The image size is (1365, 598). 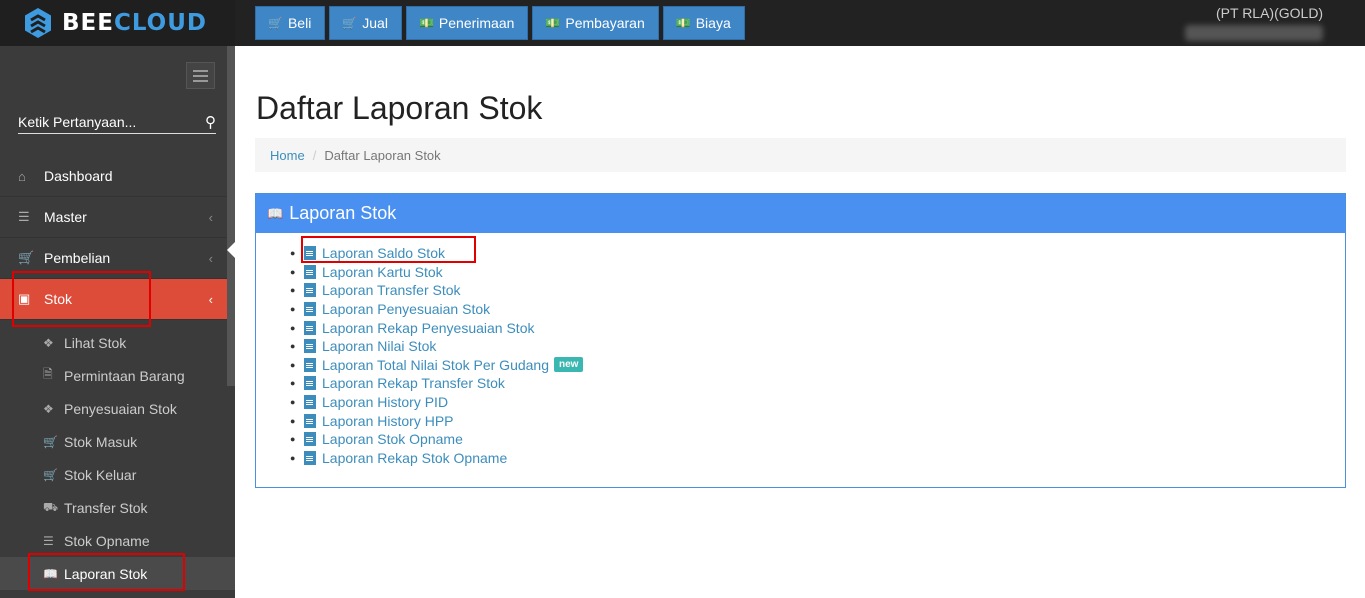 What do you see at coordinates (343, 213) in the screenshot?
I see `panel-title: Laporan Stok` at bounding box center [343, 213].